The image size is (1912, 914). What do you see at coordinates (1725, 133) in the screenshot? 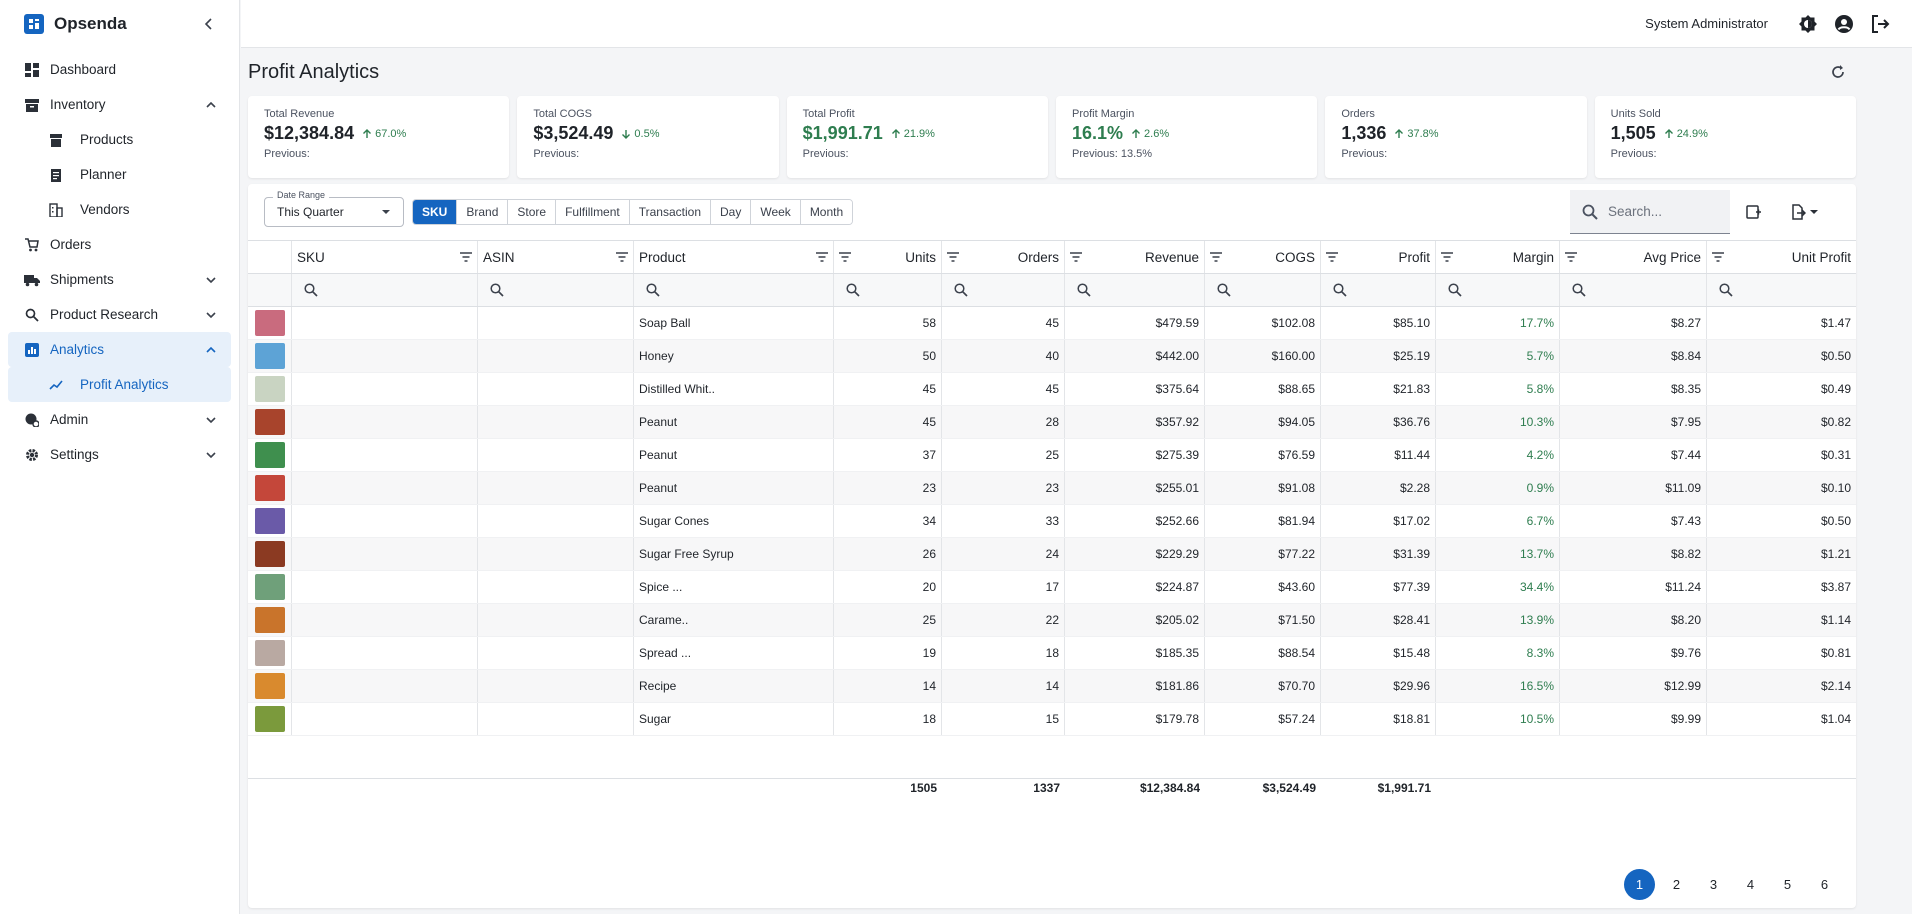
I see `kpi-value-row: 1,505 24.9%` at bounding box center [1725, 133].